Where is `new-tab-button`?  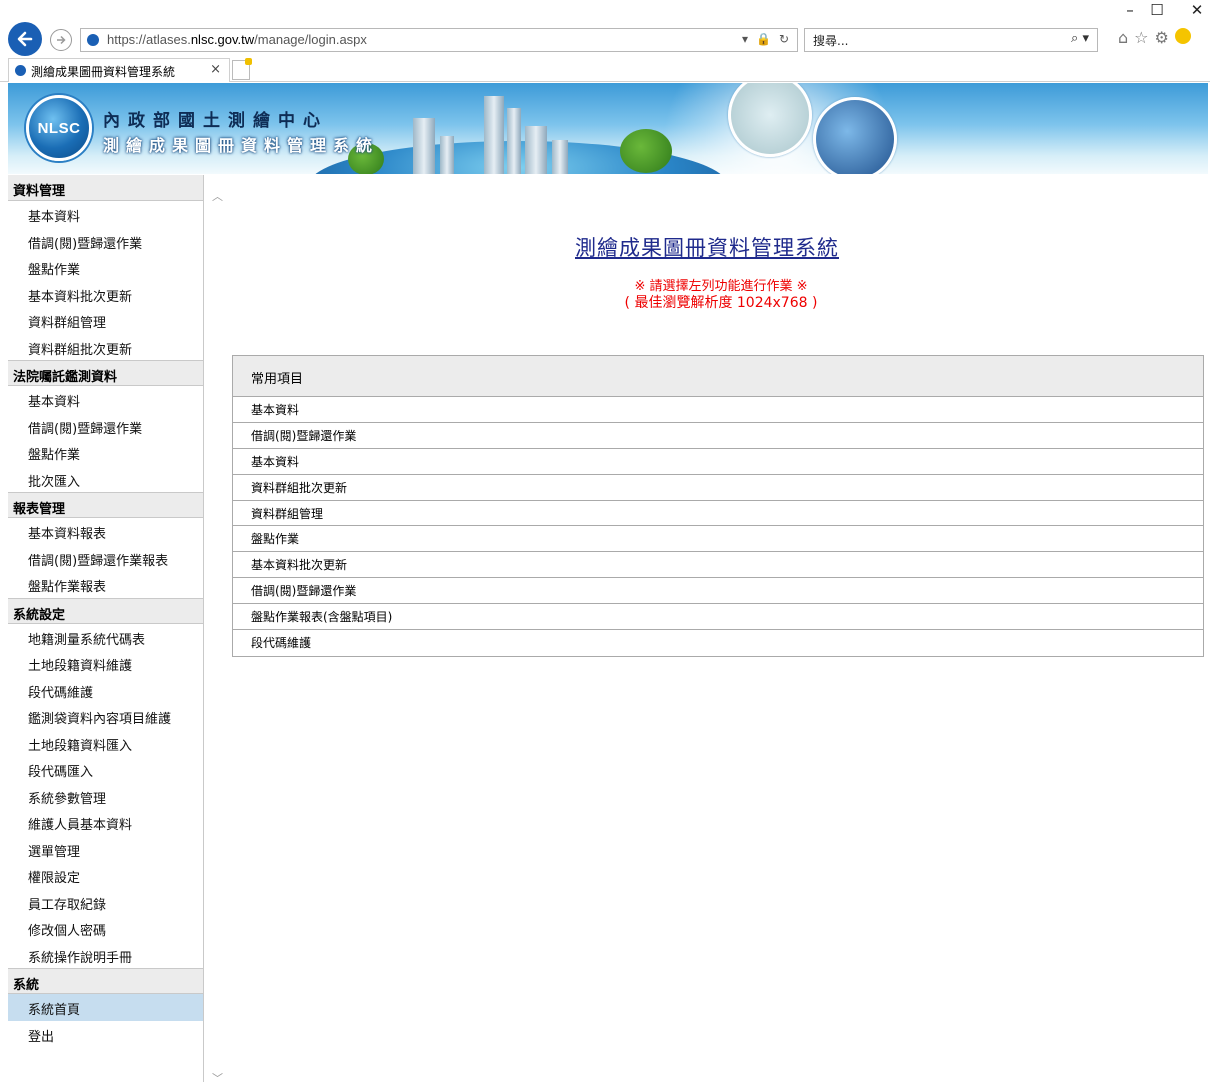 new-tab-button is located at coordinates (242, 69).